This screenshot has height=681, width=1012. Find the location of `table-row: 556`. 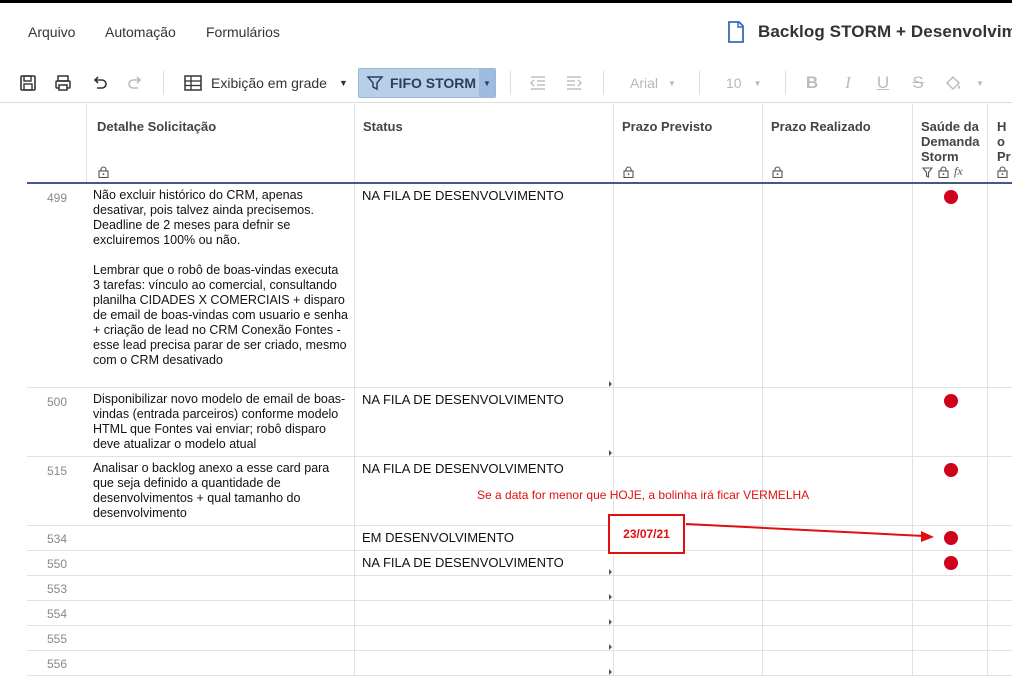

table-row: 556 is located at coordinates (519, 663).